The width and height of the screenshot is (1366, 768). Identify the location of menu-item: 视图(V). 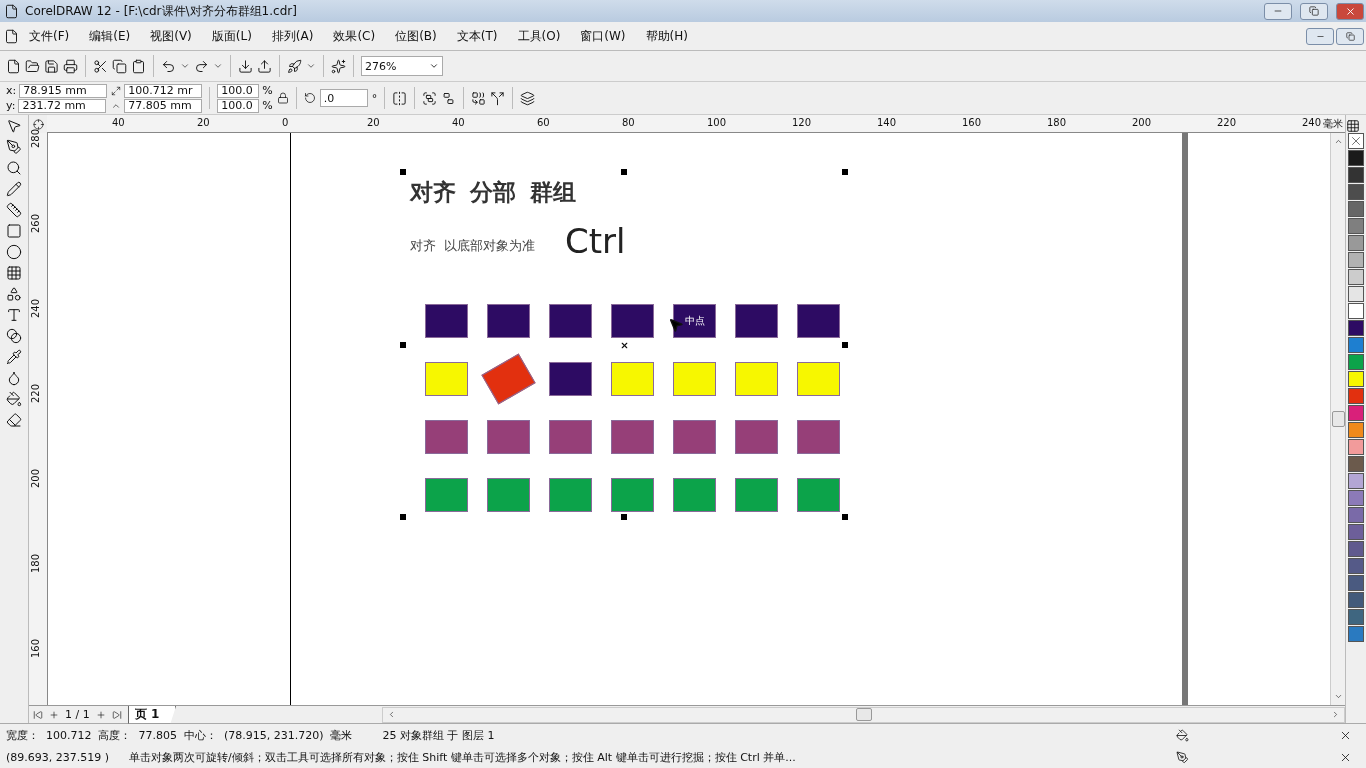
(171, 36).